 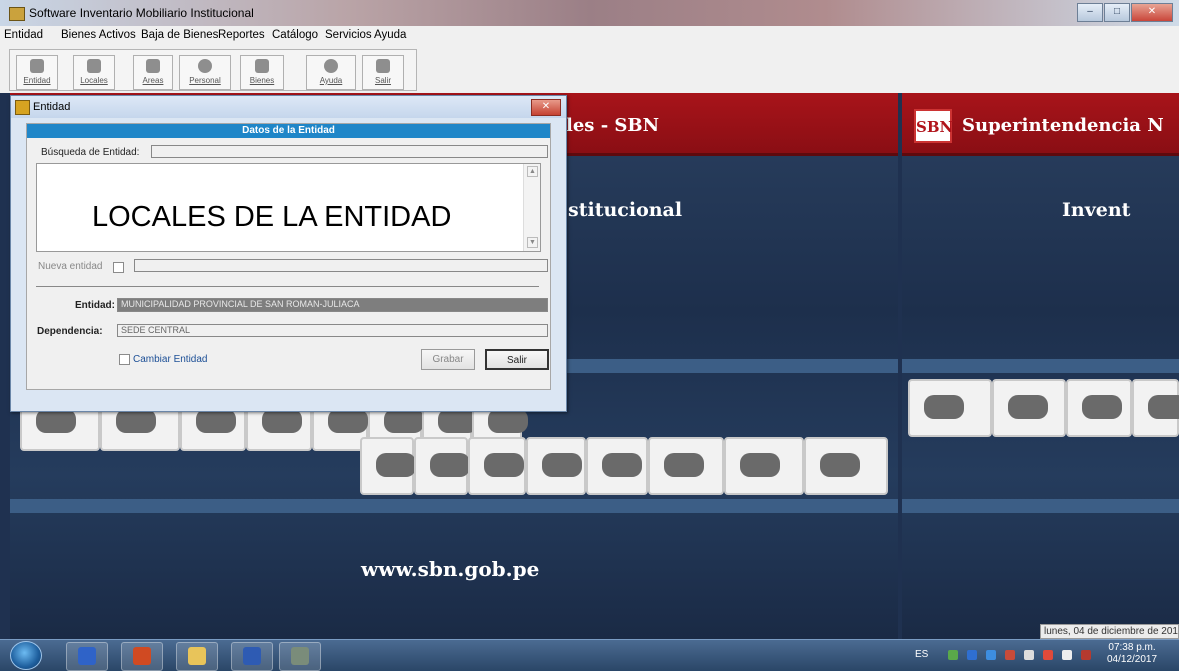 I want to click on folder-icon, so click(x=197, y=656).